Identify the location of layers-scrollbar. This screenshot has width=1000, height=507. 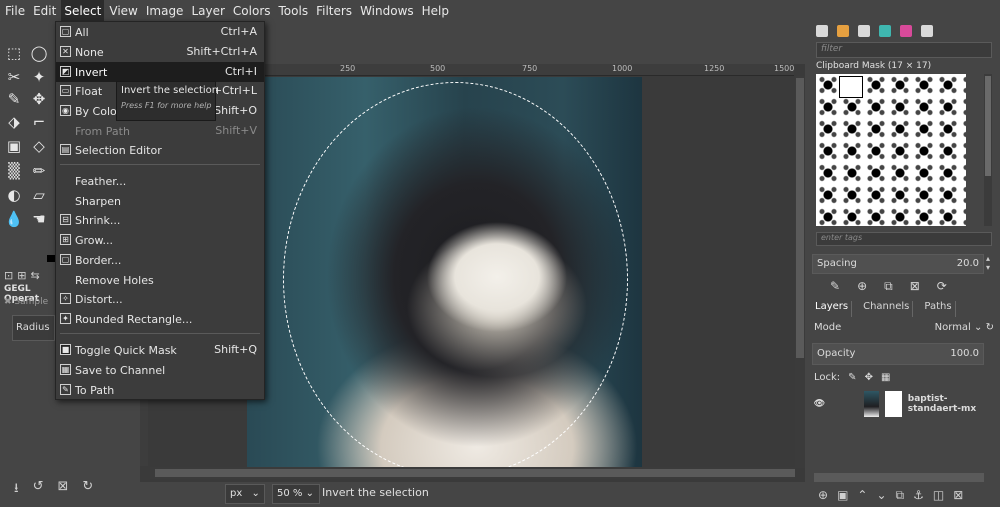
(899, 477).